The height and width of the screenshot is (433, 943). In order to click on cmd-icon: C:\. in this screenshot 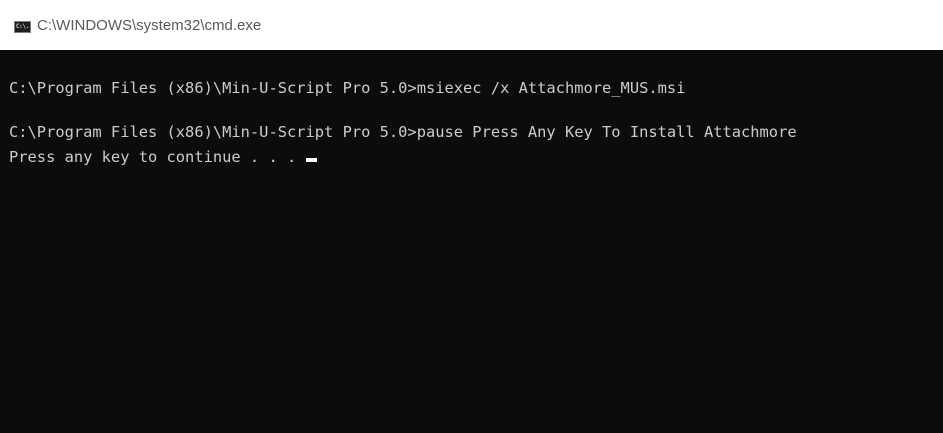, I will do `click(22, 27)`.